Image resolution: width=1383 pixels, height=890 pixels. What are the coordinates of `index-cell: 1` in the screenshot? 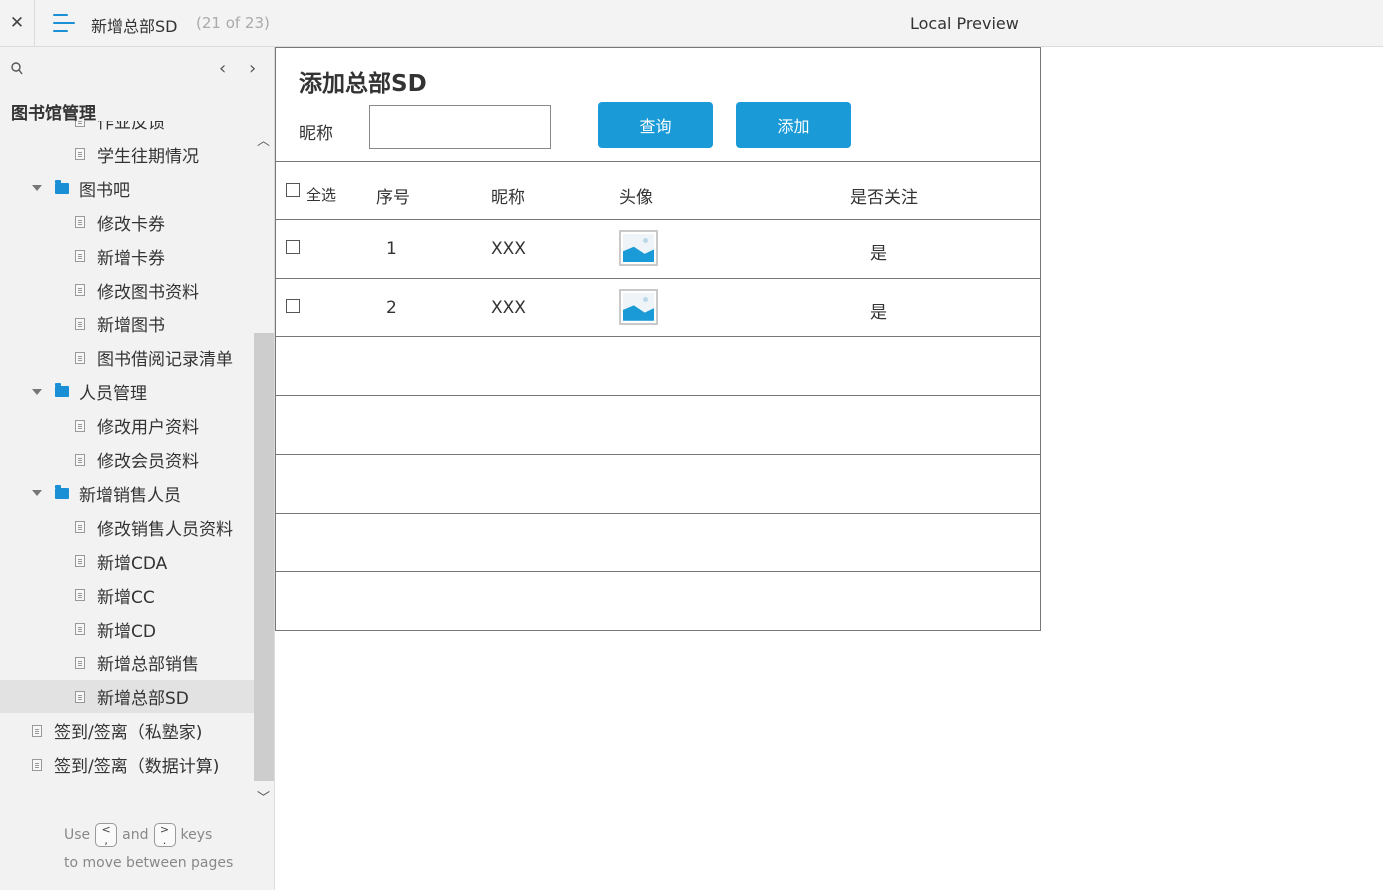 It's located at (391, 249).